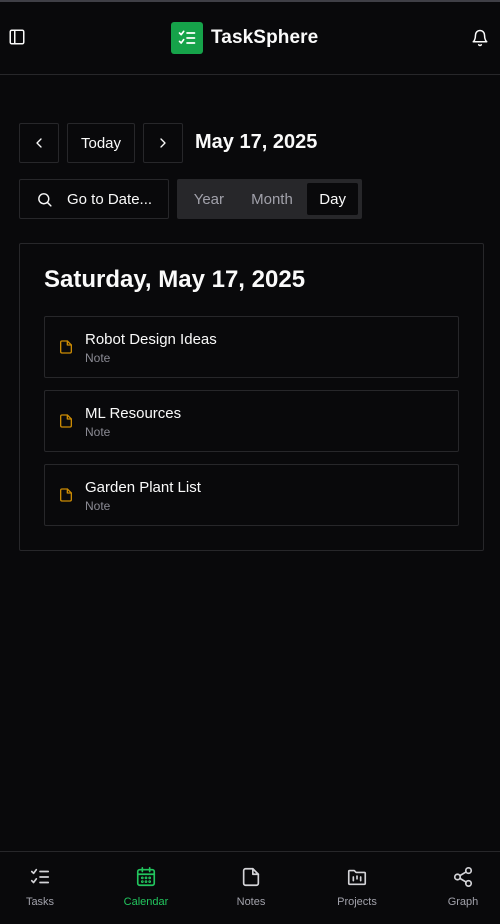  I want to click on app-title: TaskSphere, so click(265, 37).